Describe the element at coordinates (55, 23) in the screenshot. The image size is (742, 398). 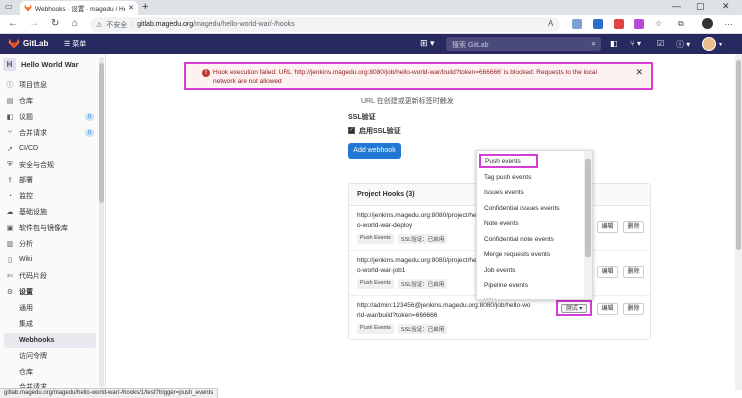
I see `reload-icon: ↻` at that location.